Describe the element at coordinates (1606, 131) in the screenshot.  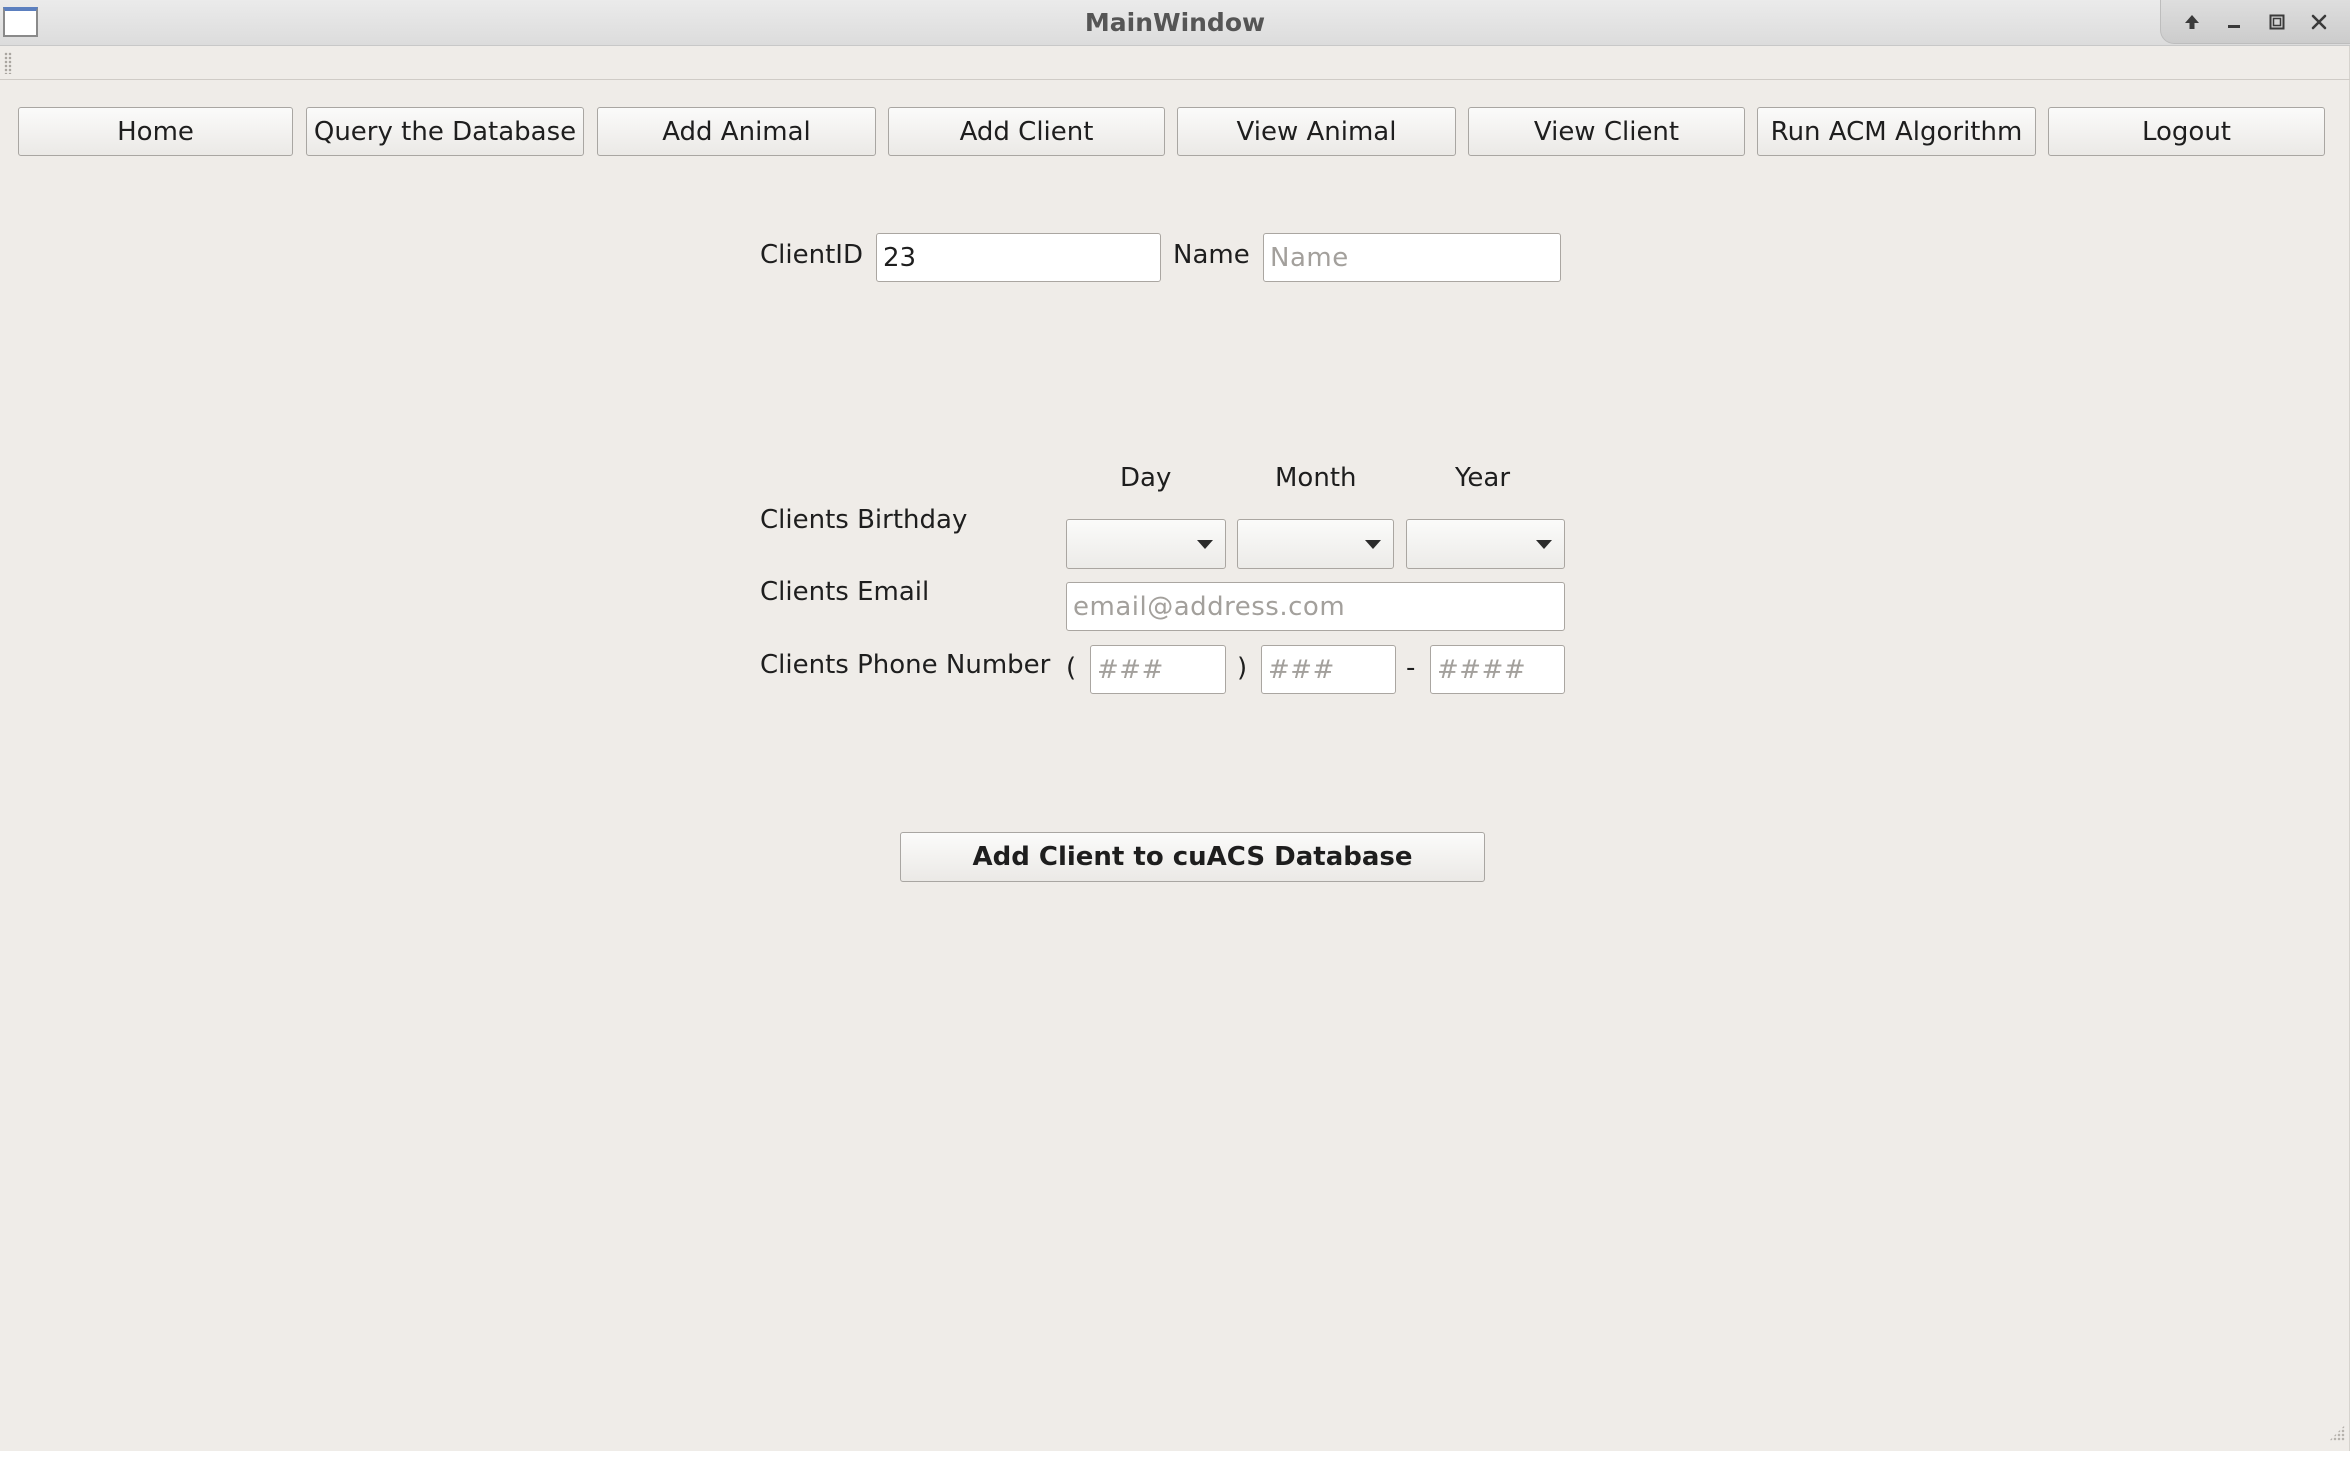
I see `view-client-button: View Client` at that location.